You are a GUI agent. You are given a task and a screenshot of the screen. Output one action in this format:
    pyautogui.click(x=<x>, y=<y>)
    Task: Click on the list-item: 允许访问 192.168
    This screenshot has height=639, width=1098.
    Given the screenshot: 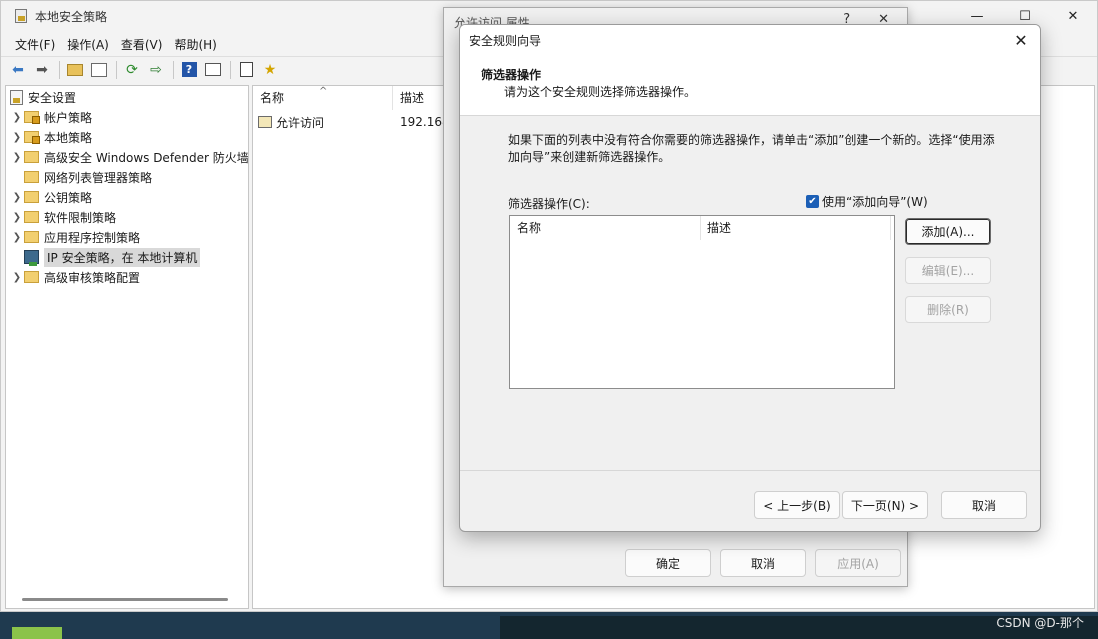 What is the action you would take?
    pyautogui.click(x=354, y=122)
    